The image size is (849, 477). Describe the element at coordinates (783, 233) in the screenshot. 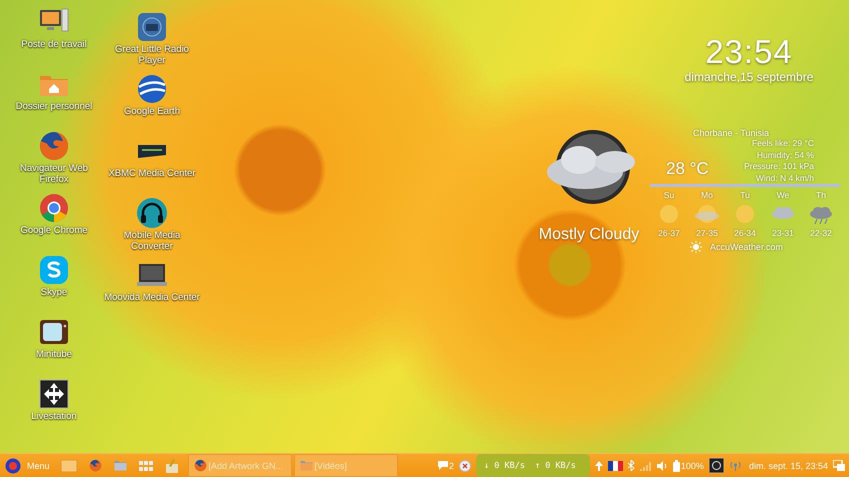

I see `forecast-range: 23-31` at that location.